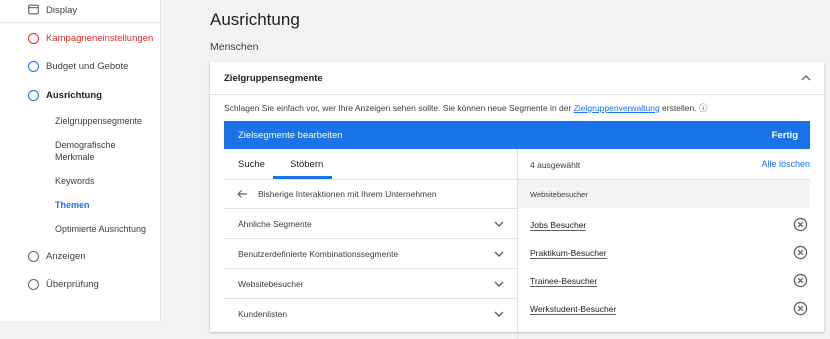  Describe the element at coordinates (306, 164) in the screenshot. I see `tab-stoebern: Stöbern` at that location.